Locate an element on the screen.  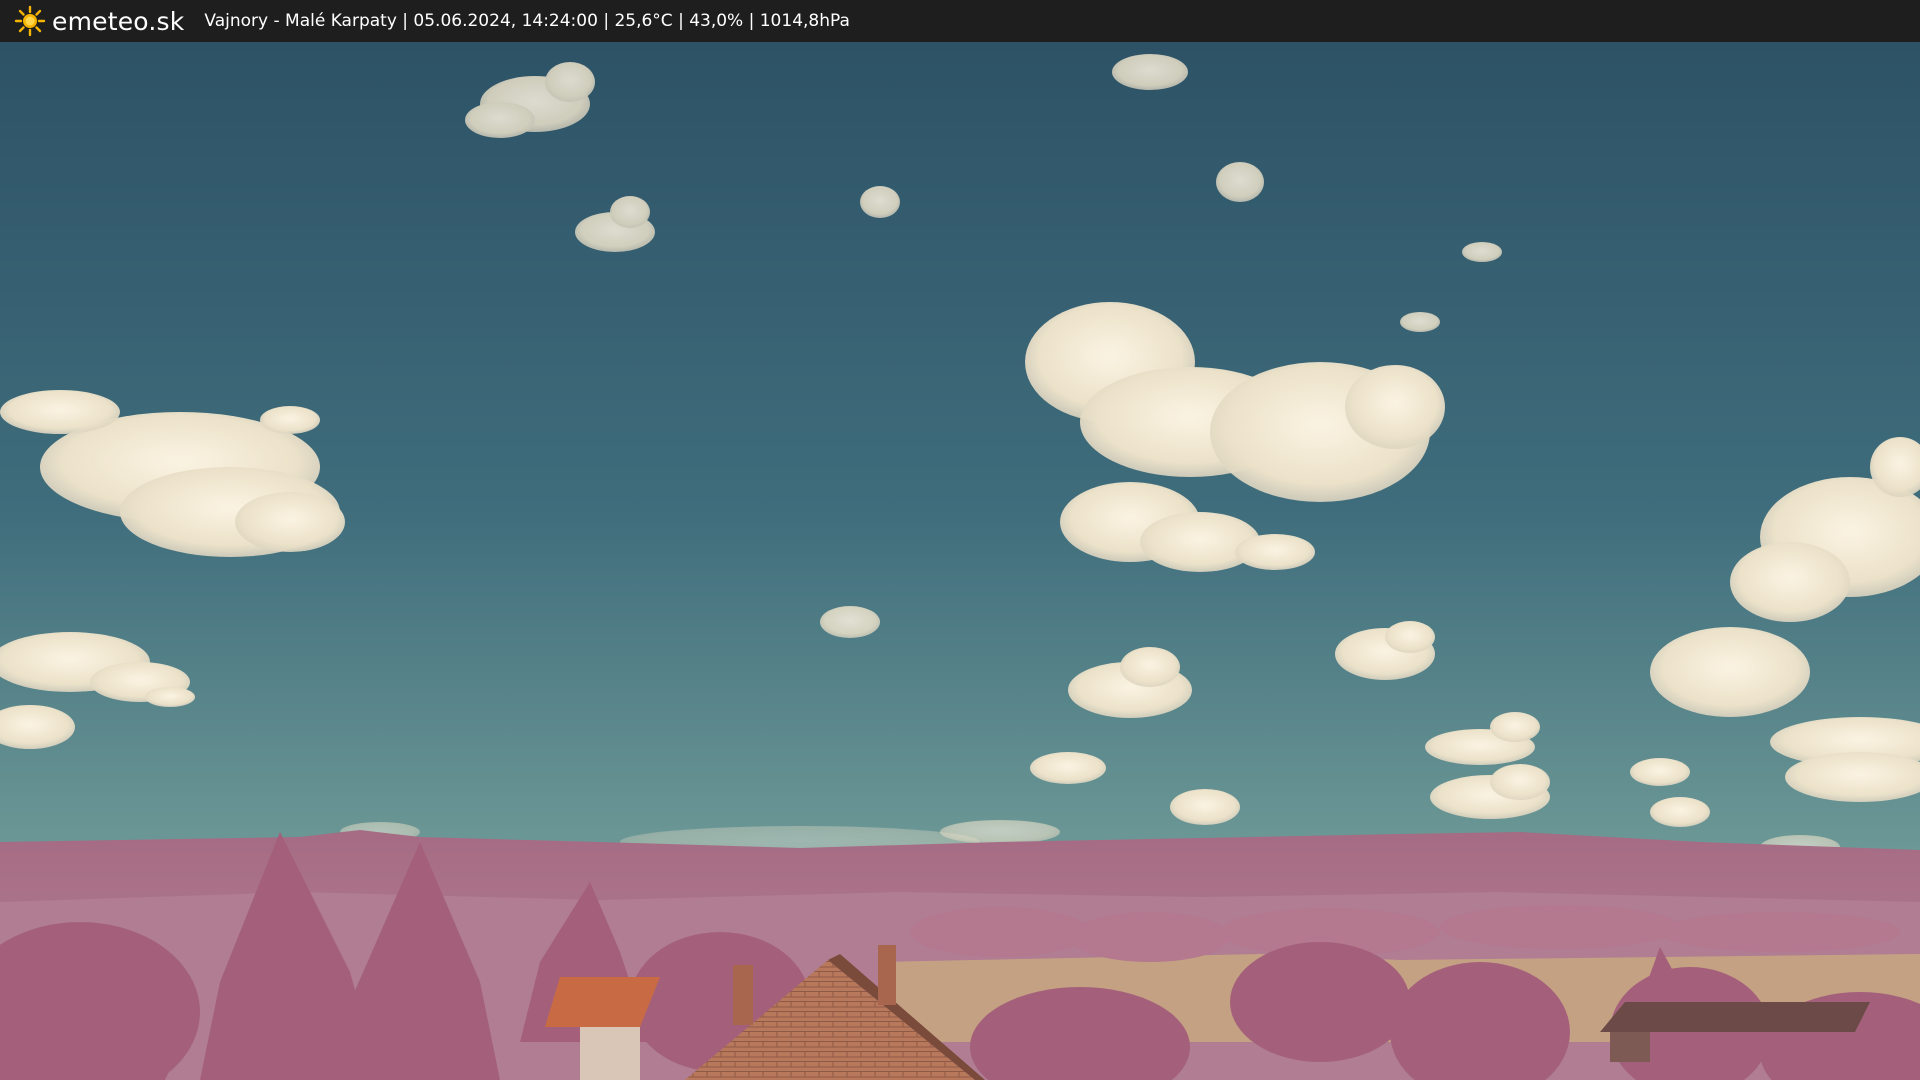
emeteo-logo: emeteo.sk is located at coordinates (99, 21).